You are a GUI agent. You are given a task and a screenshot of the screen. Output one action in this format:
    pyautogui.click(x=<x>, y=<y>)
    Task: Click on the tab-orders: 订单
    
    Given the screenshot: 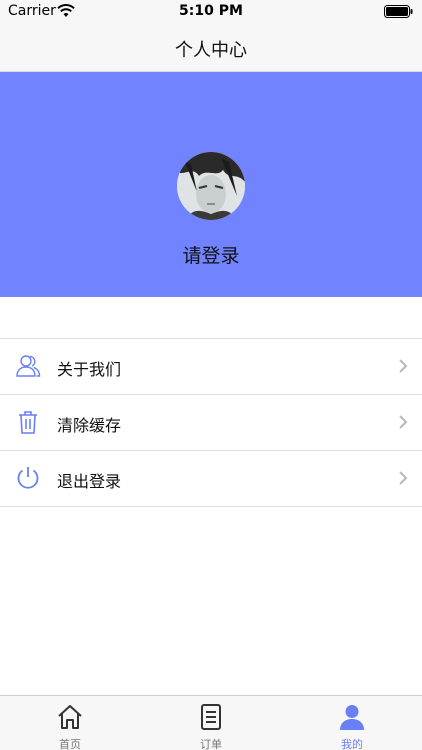 What is the action you would take?
    pyautogui.click(x=211, y=723)
    